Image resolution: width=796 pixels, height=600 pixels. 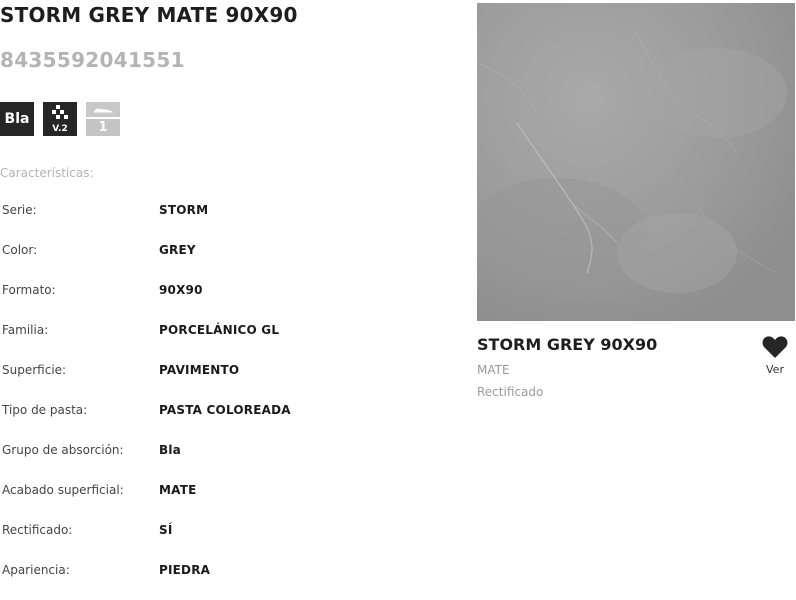 I want to click on favorite-label: Ver, so click(x=775, y=369).